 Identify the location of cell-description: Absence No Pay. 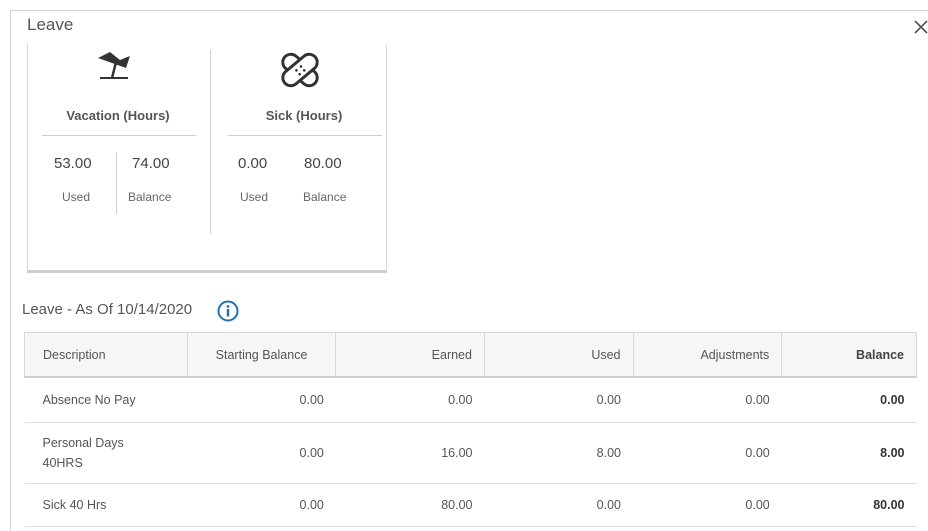
(106, 400).